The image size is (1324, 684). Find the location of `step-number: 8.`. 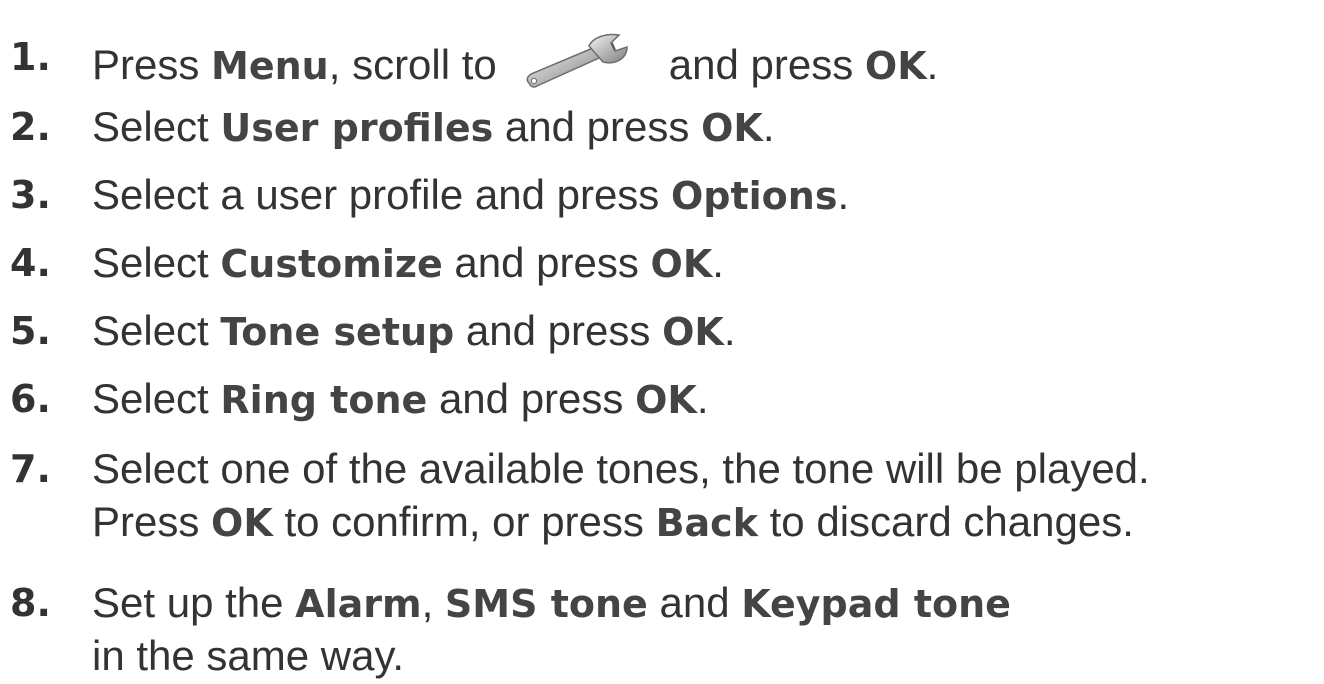

step-number: 8. is located at coordinates (30, 603).